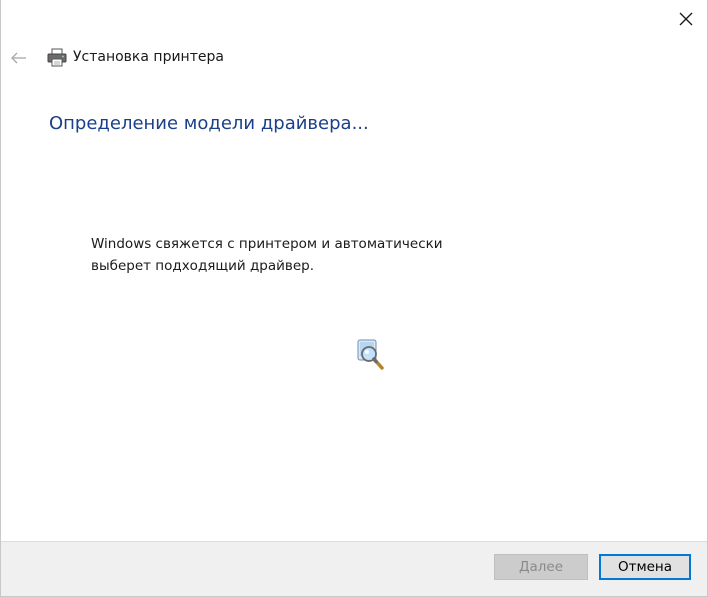 The width and height of the screenshot is (708, 597). I want to click on back-arrow-icon, so click(18, 58).